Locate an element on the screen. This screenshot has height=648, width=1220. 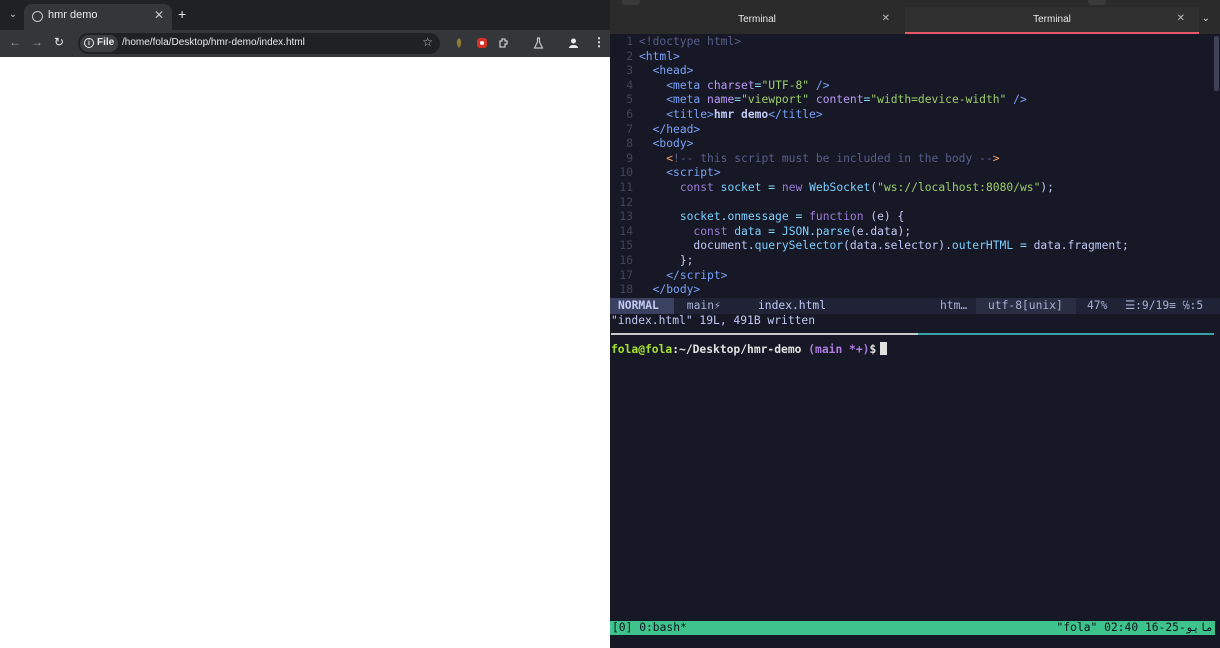
vim-mode: NORMAL is located at coordinates (642, 306).